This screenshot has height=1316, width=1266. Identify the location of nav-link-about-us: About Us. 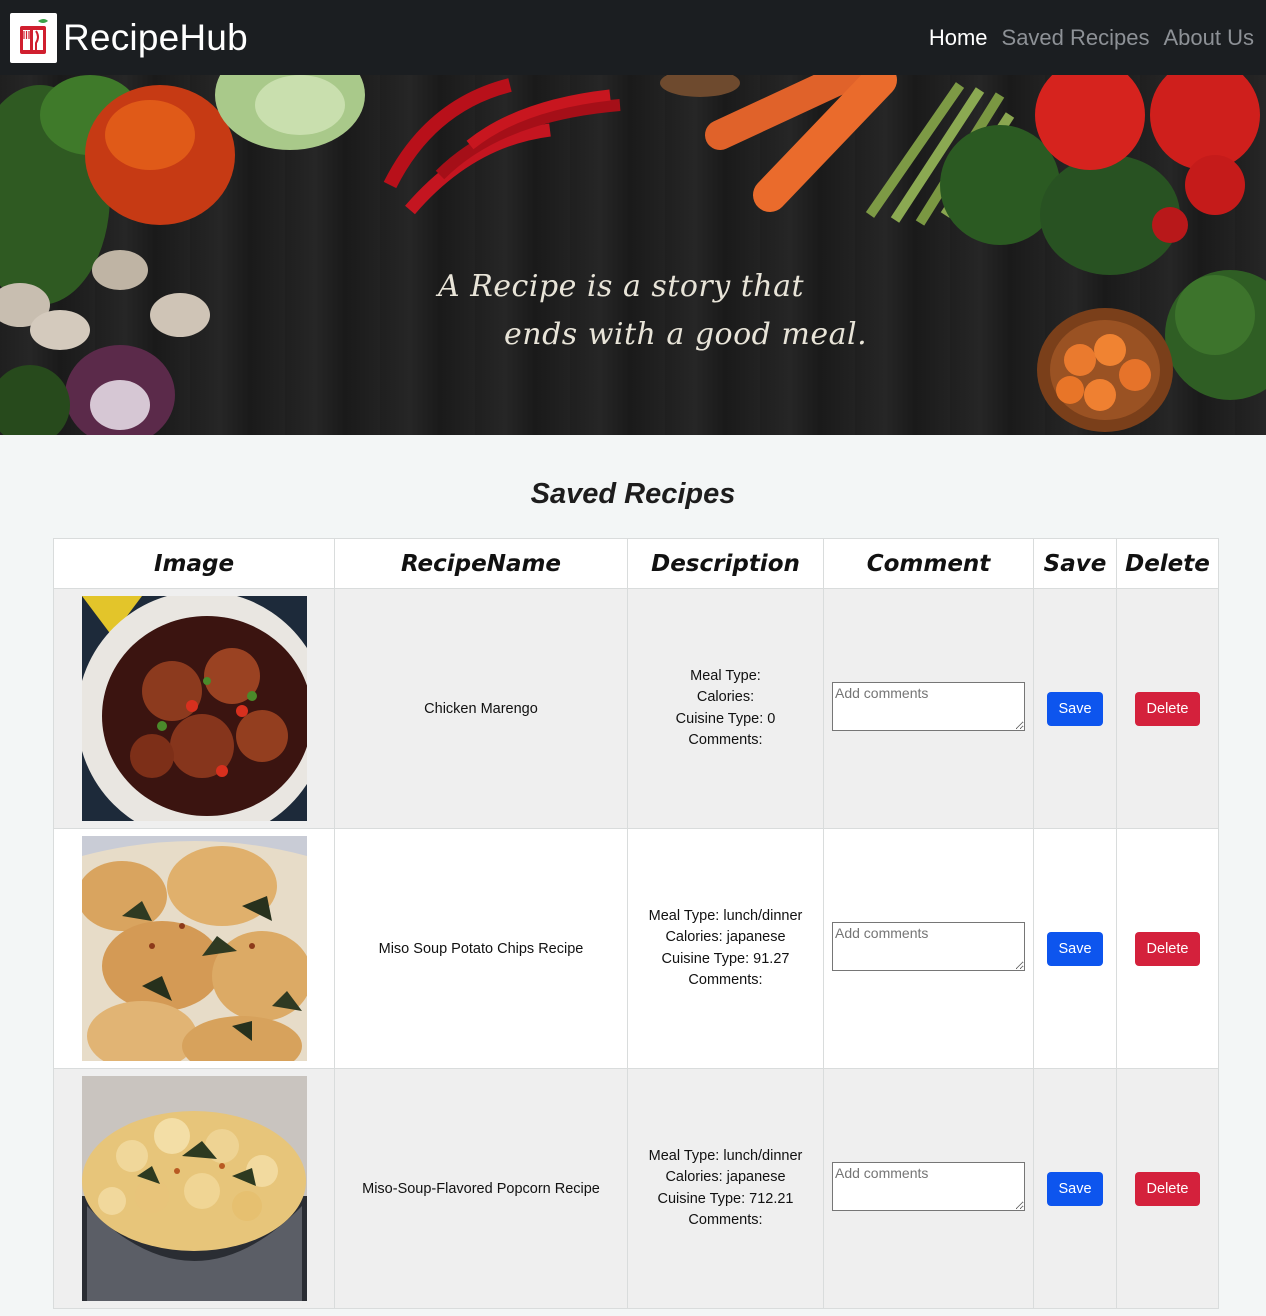
(1209, 38).